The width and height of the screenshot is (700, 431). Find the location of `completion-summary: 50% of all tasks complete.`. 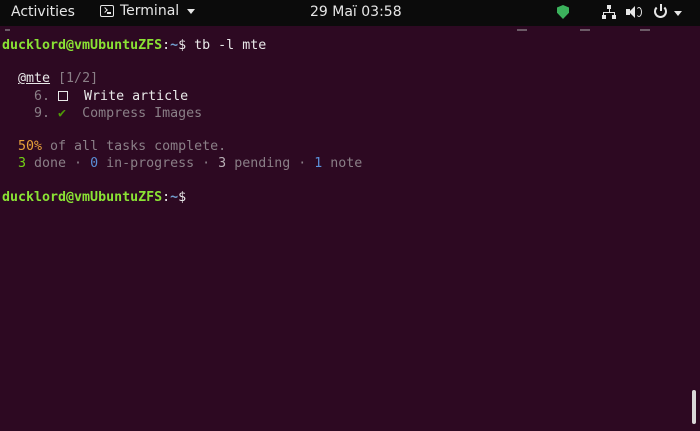

completion-summary: 50% of all tasks complete. is located at coordinates (122, 147).